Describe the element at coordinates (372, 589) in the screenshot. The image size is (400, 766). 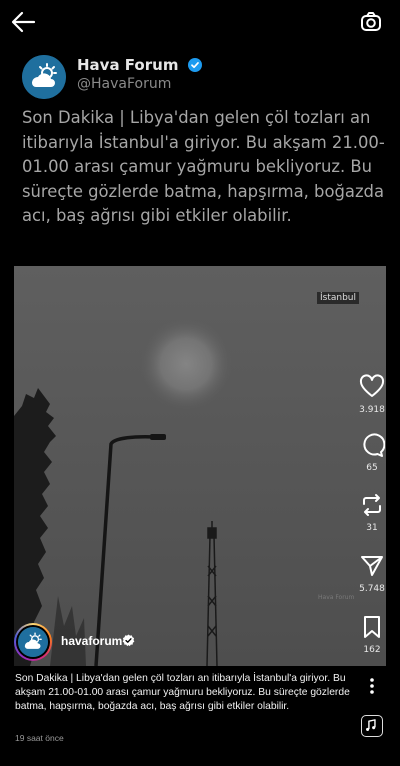
I see `share-count: 5.748` at that location.